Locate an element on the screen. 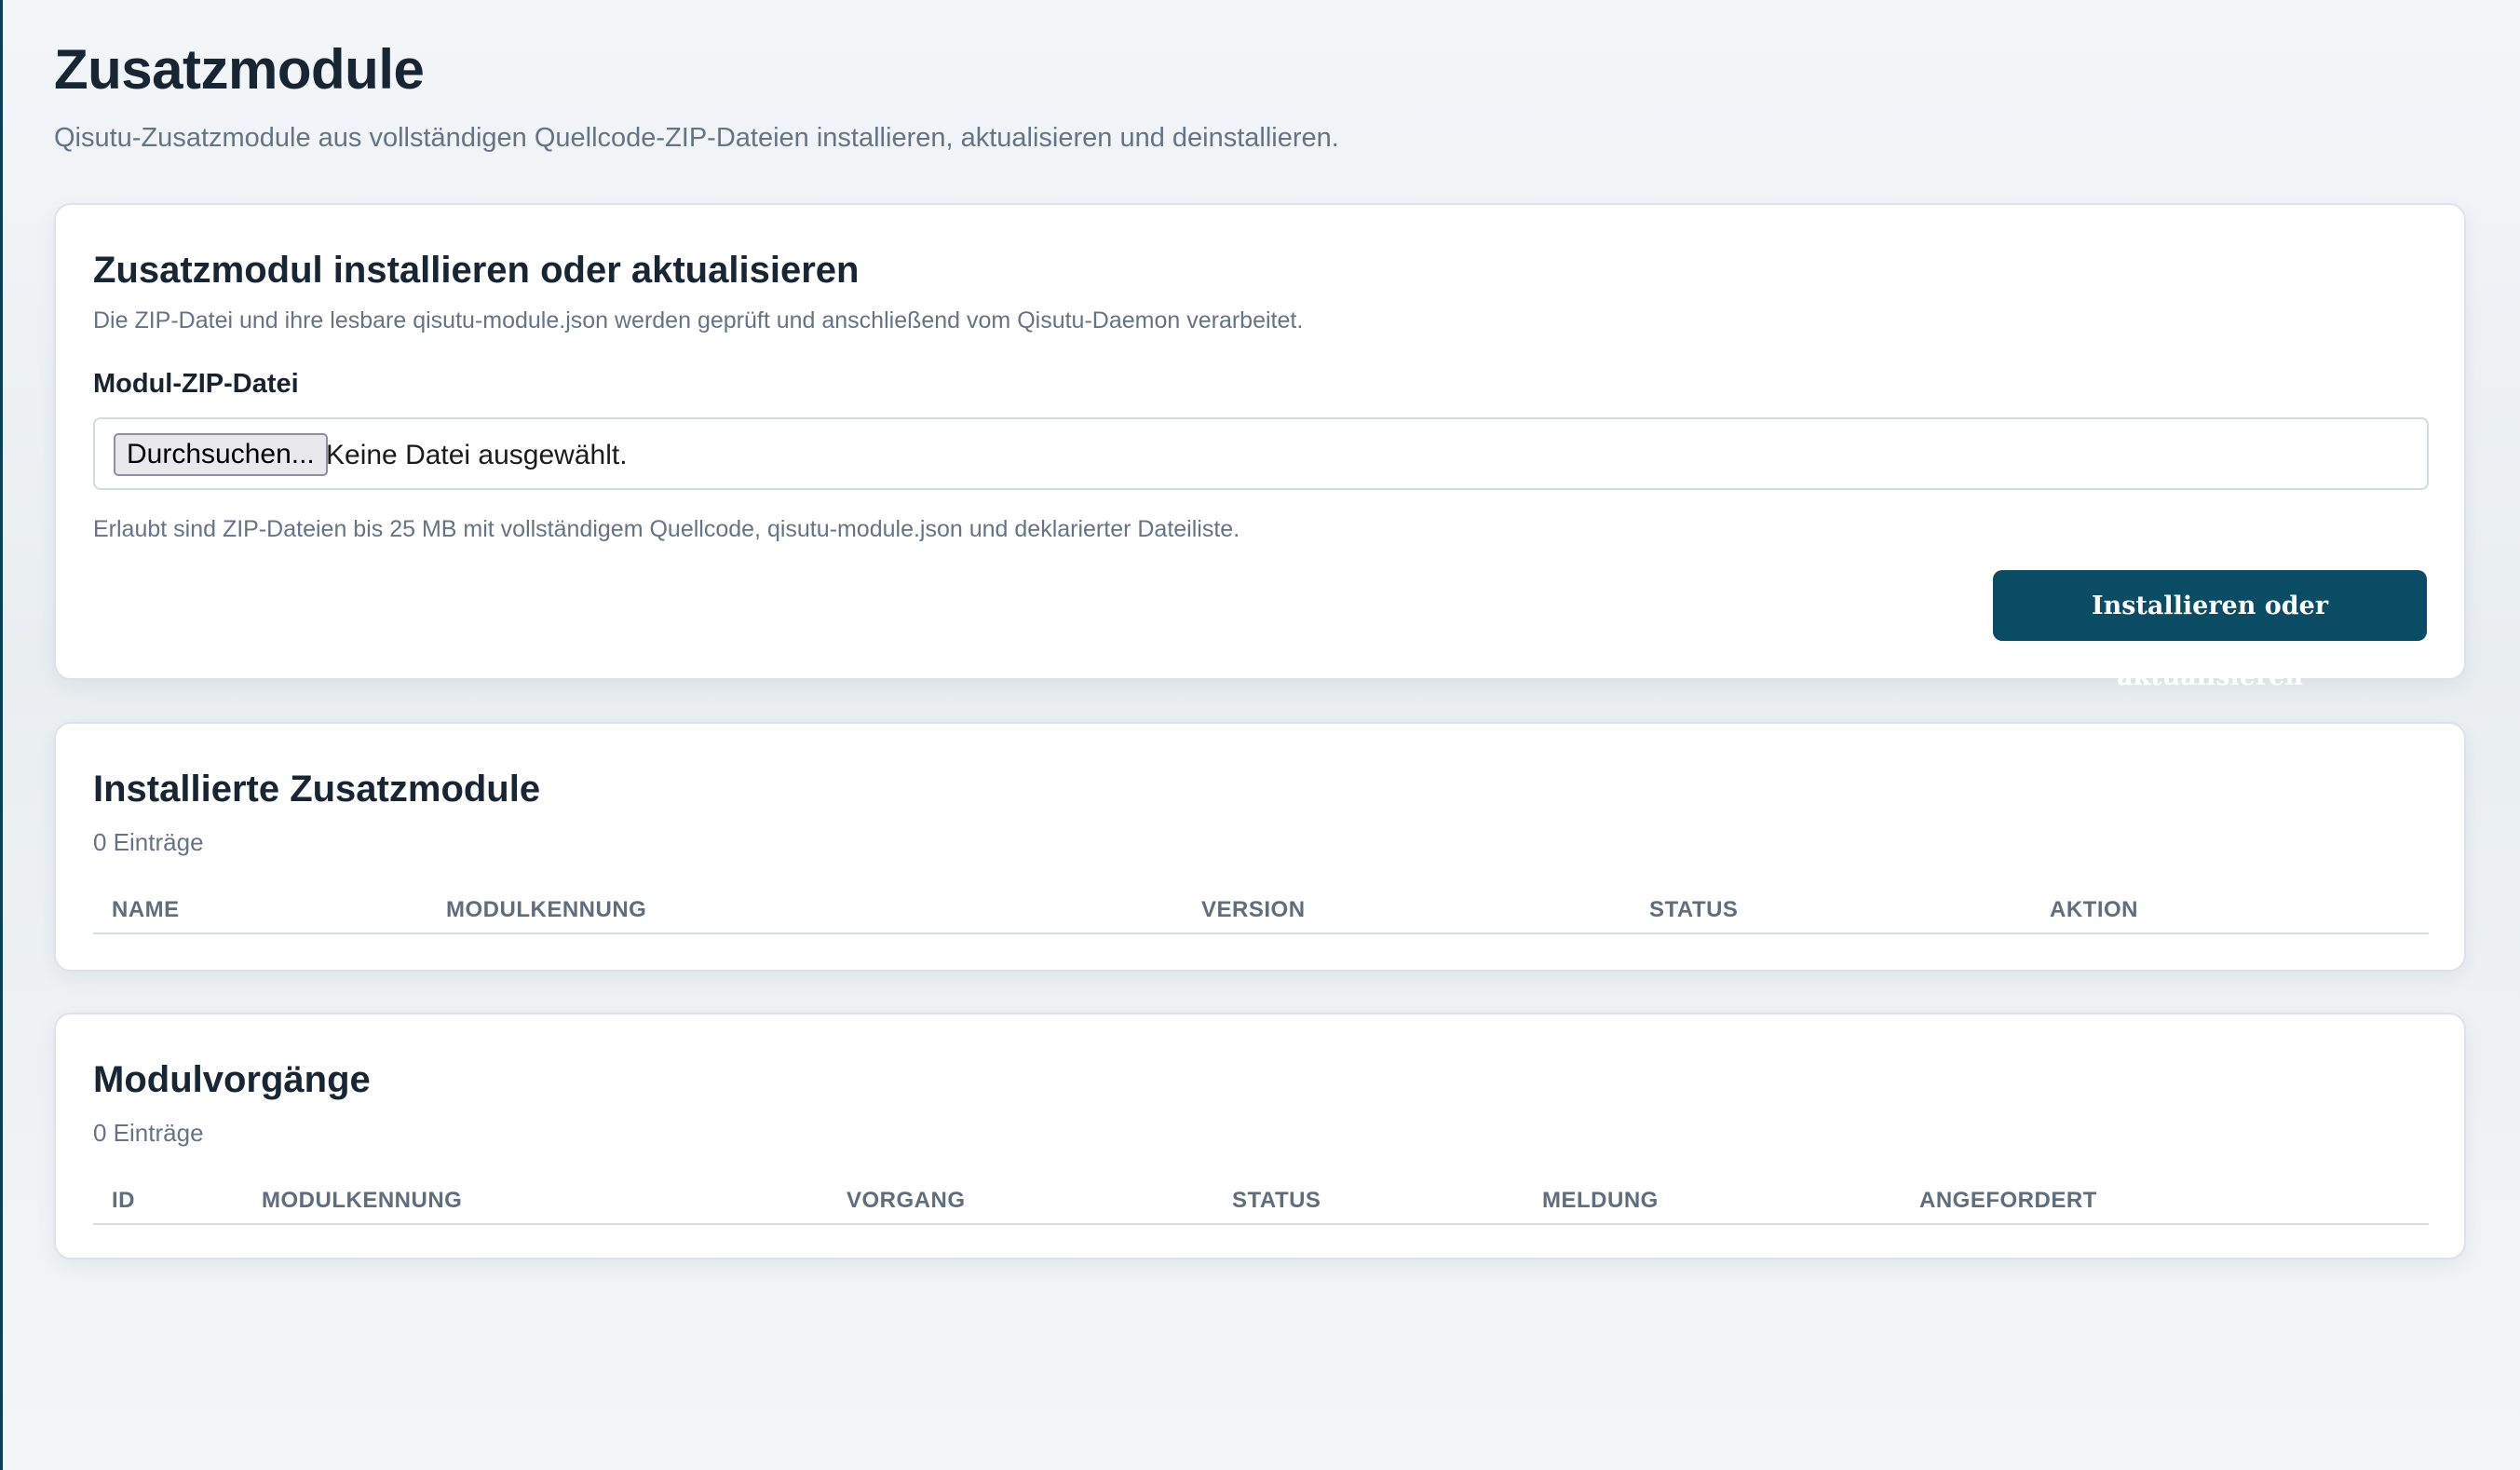 The width and height of the screenshot is (2520, 1470). column-header-operation: VORGANG is located at coordinates (906, 1200).